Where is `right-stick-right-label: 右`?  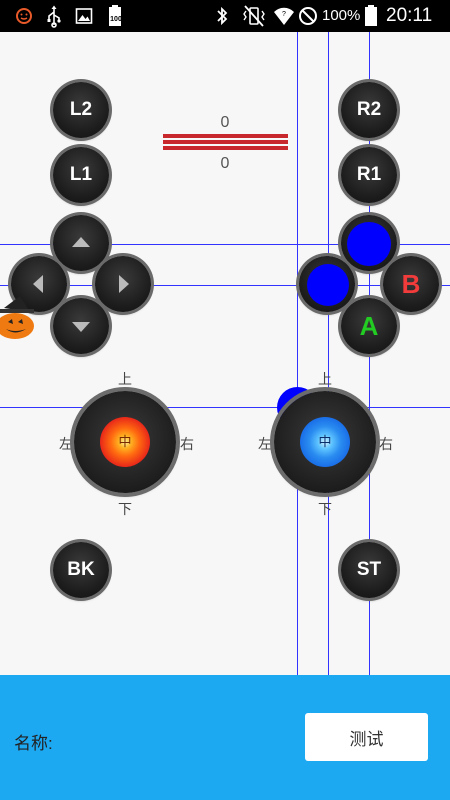 right-stick-right-label: 右 is located at coordinates (386, 444).